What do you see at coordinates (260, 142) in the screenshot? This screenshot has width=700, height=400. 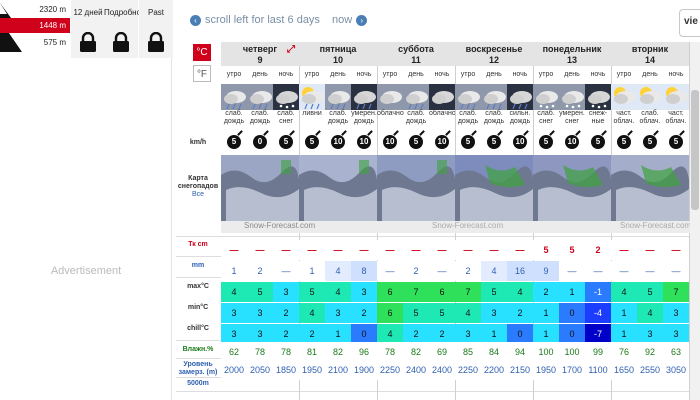 I see `wind-indicator: 0` at bounding box center [260, 142].